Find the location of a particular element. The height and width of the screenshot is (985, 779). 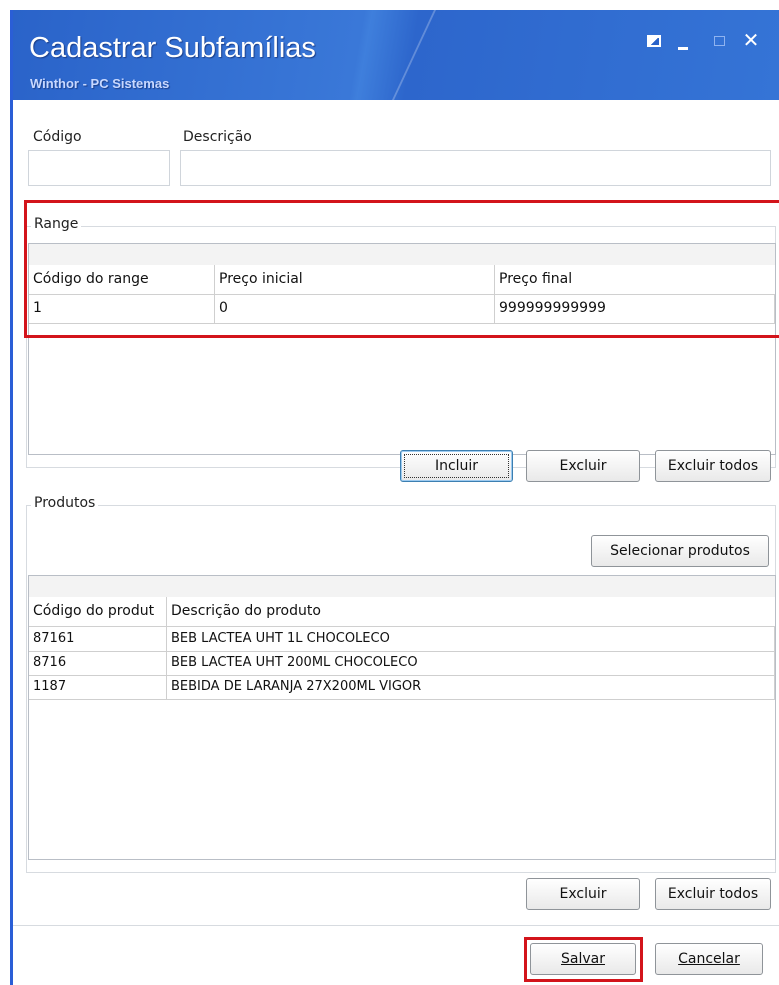

codigo-input is located at coordinates (99, 168).